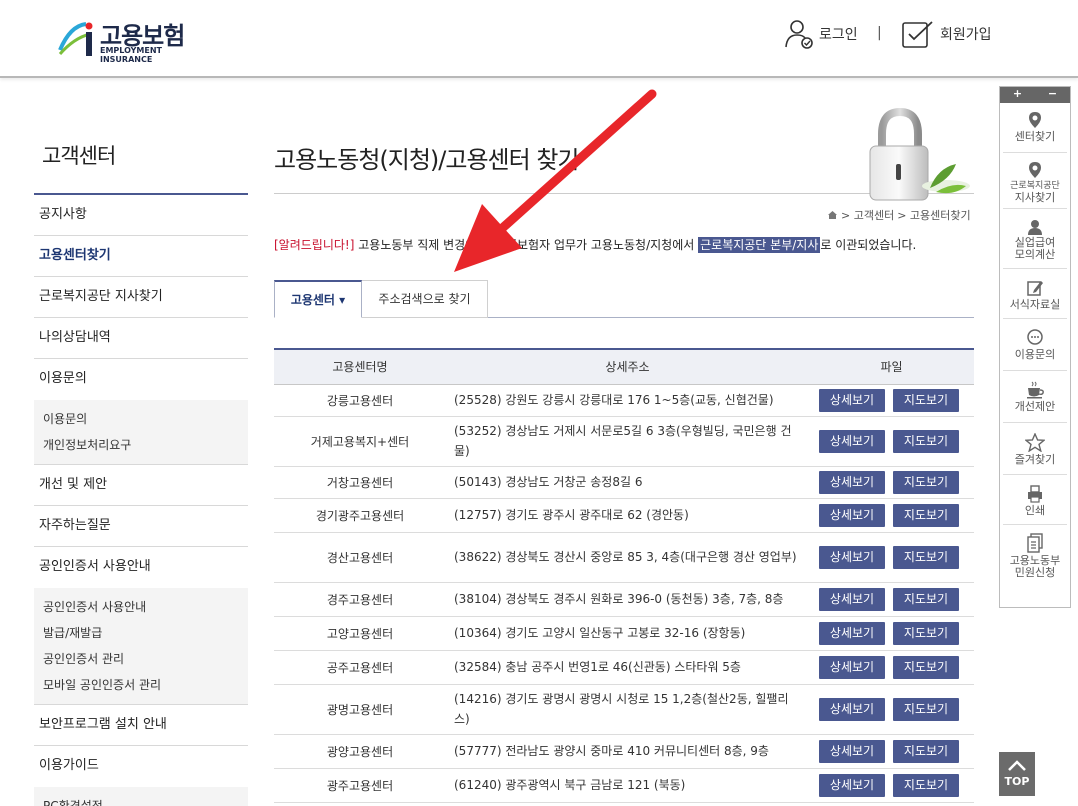 The height and width of the screenshot is (806, 1078). What do you see at coordinates (141, 297) in the screenshot?
I see `lnb-item-welfare-branch: 근로복지공단 지사찾기` at bounding box center [141, 297].